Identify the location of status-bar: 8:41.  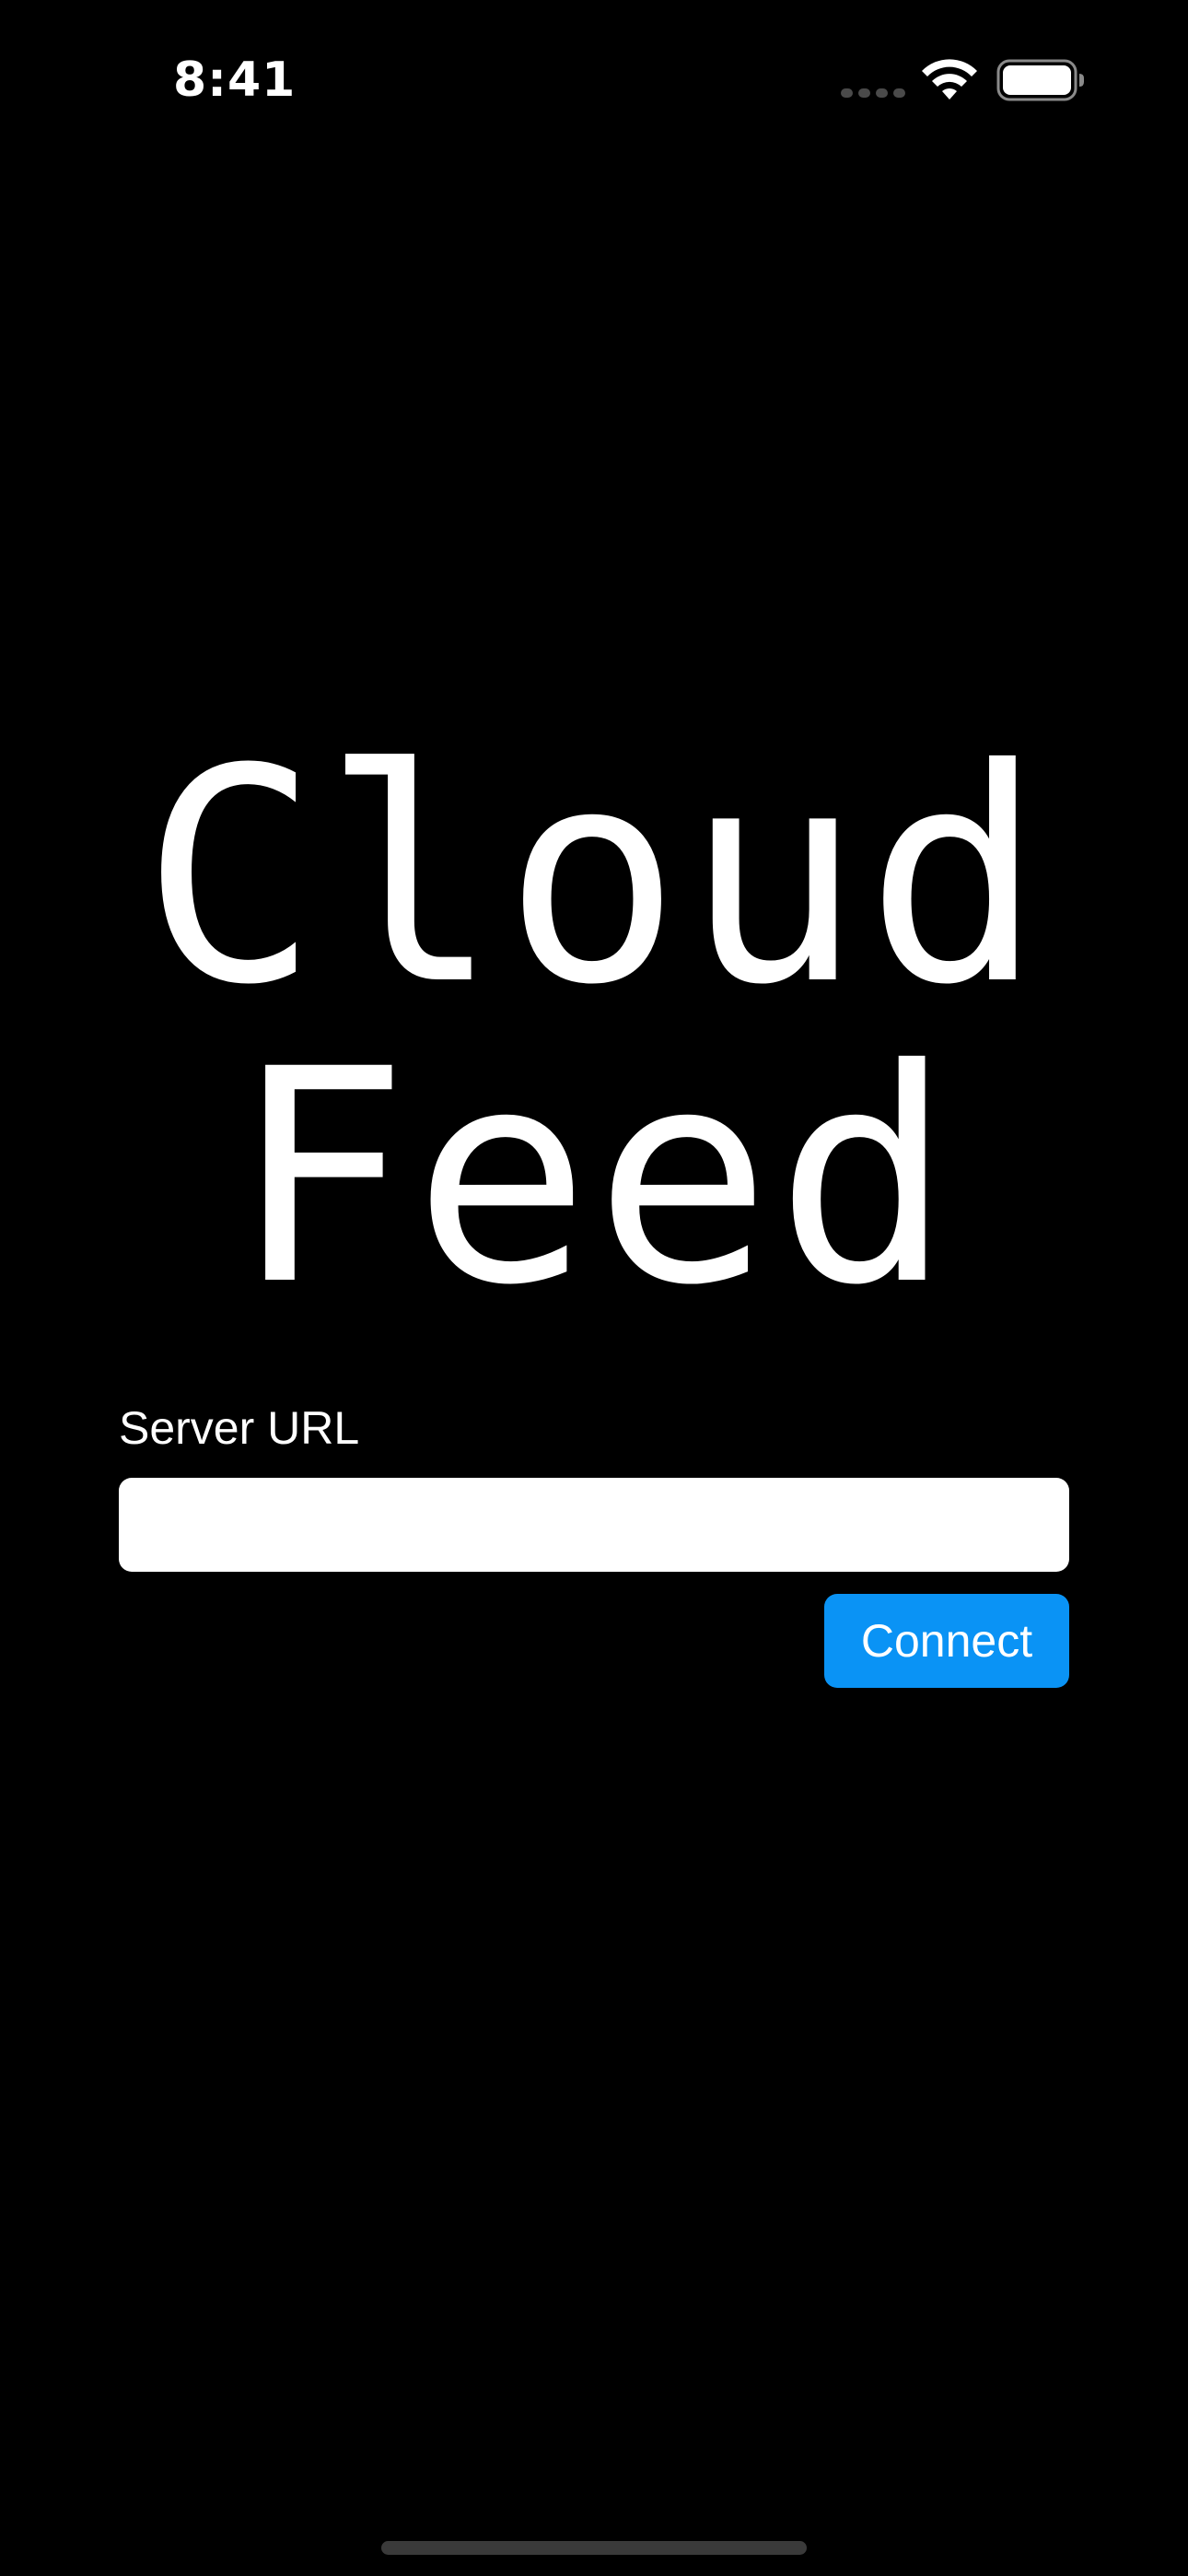
(594, 78).